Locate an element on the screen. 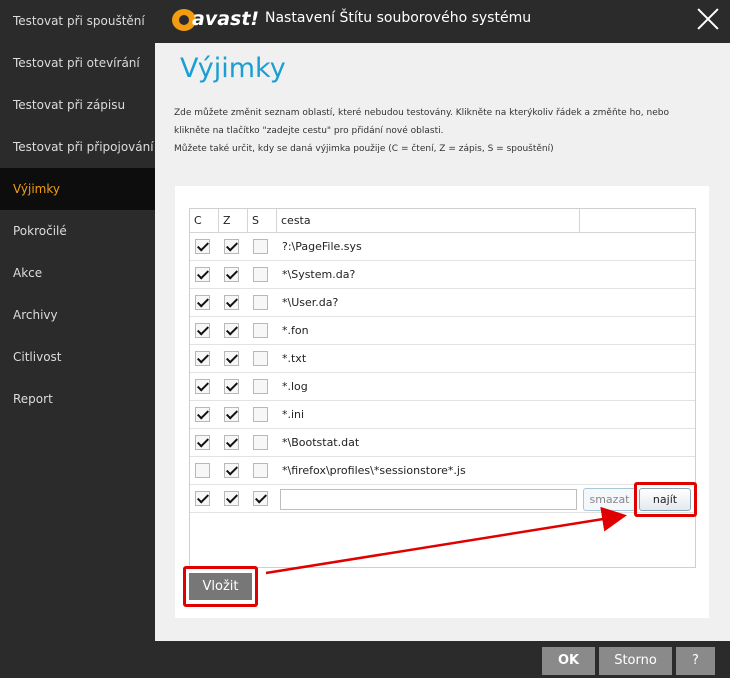 This screenshot has width=730, height=678. delete-button: smazat is located at coordinates (609, 499).